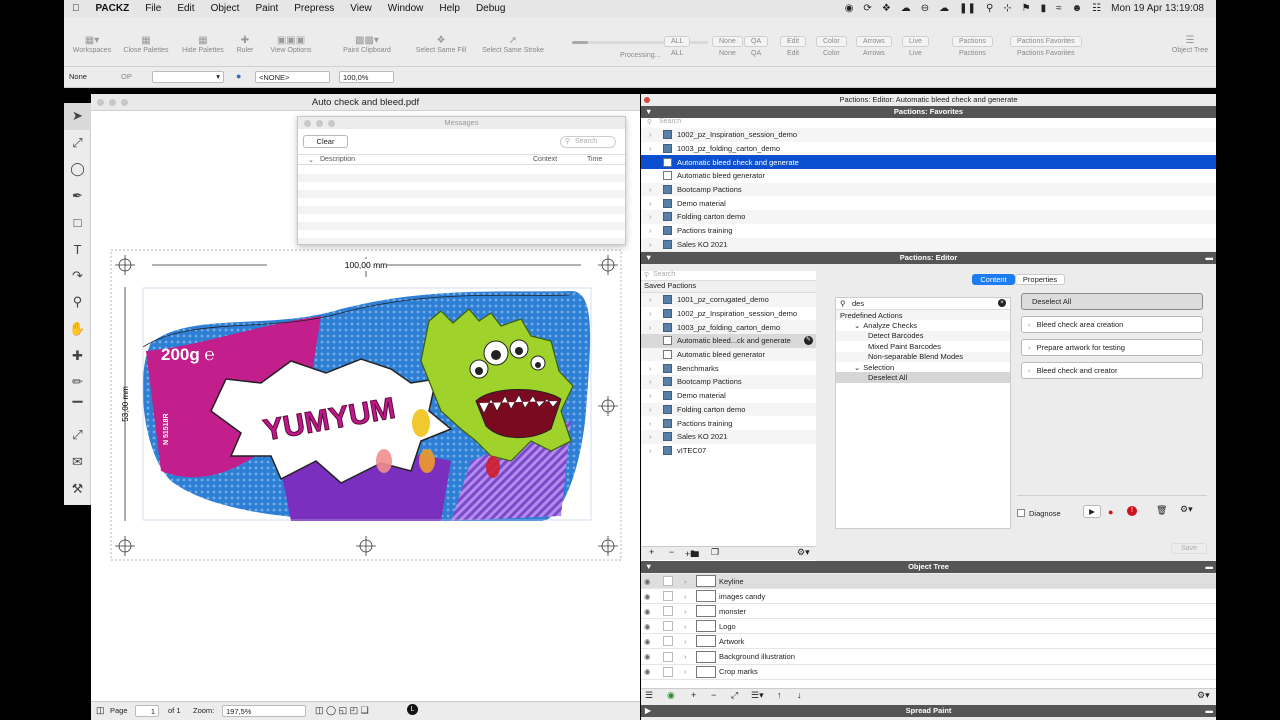 The height and width of the screenshot is (720, 1280). I want to click on tab-properties: Properties, so click(1040, 279).